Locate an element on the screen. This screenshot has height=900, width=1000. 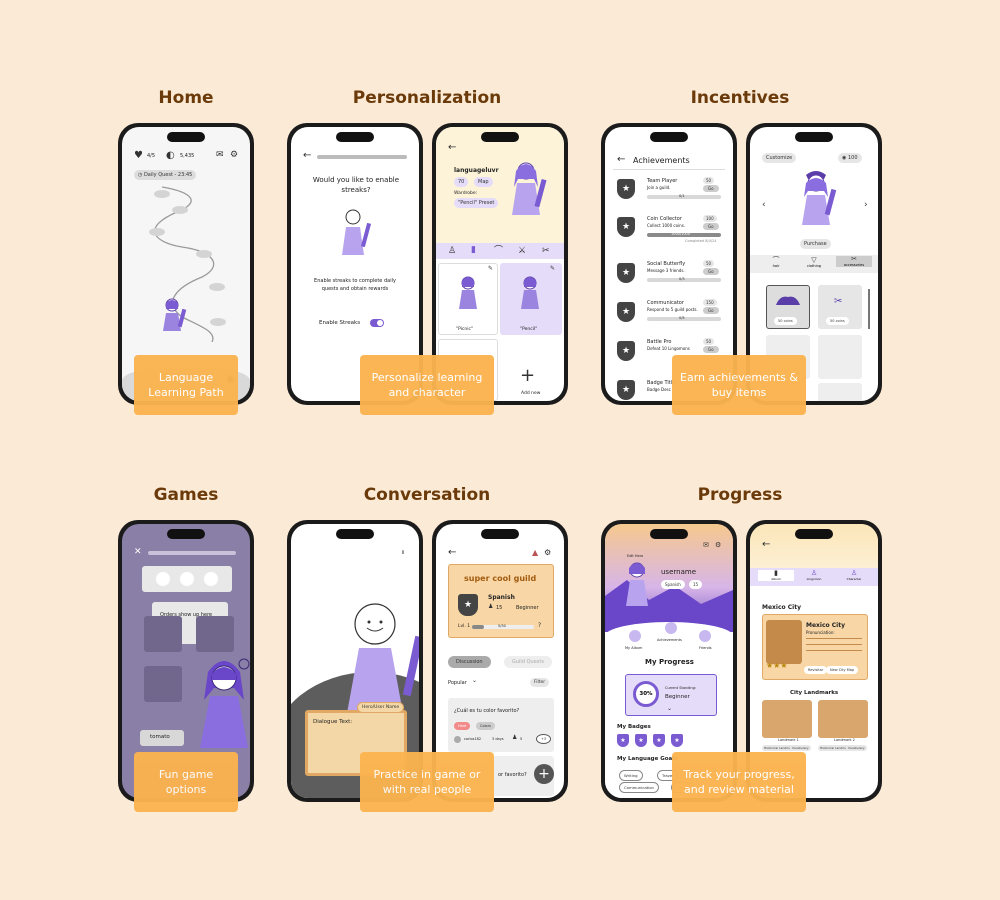
guild-level: Beginner is located at coordinates (527, 608).